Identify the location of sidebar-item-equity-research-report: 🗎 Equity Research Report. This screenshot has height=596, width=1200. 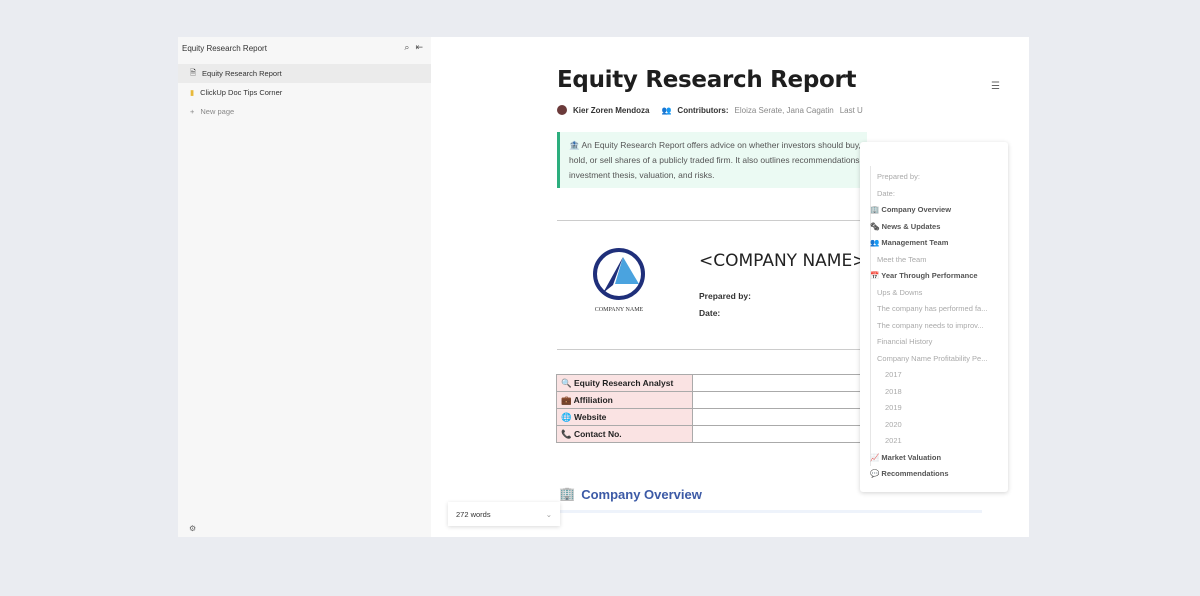
(304, 73).